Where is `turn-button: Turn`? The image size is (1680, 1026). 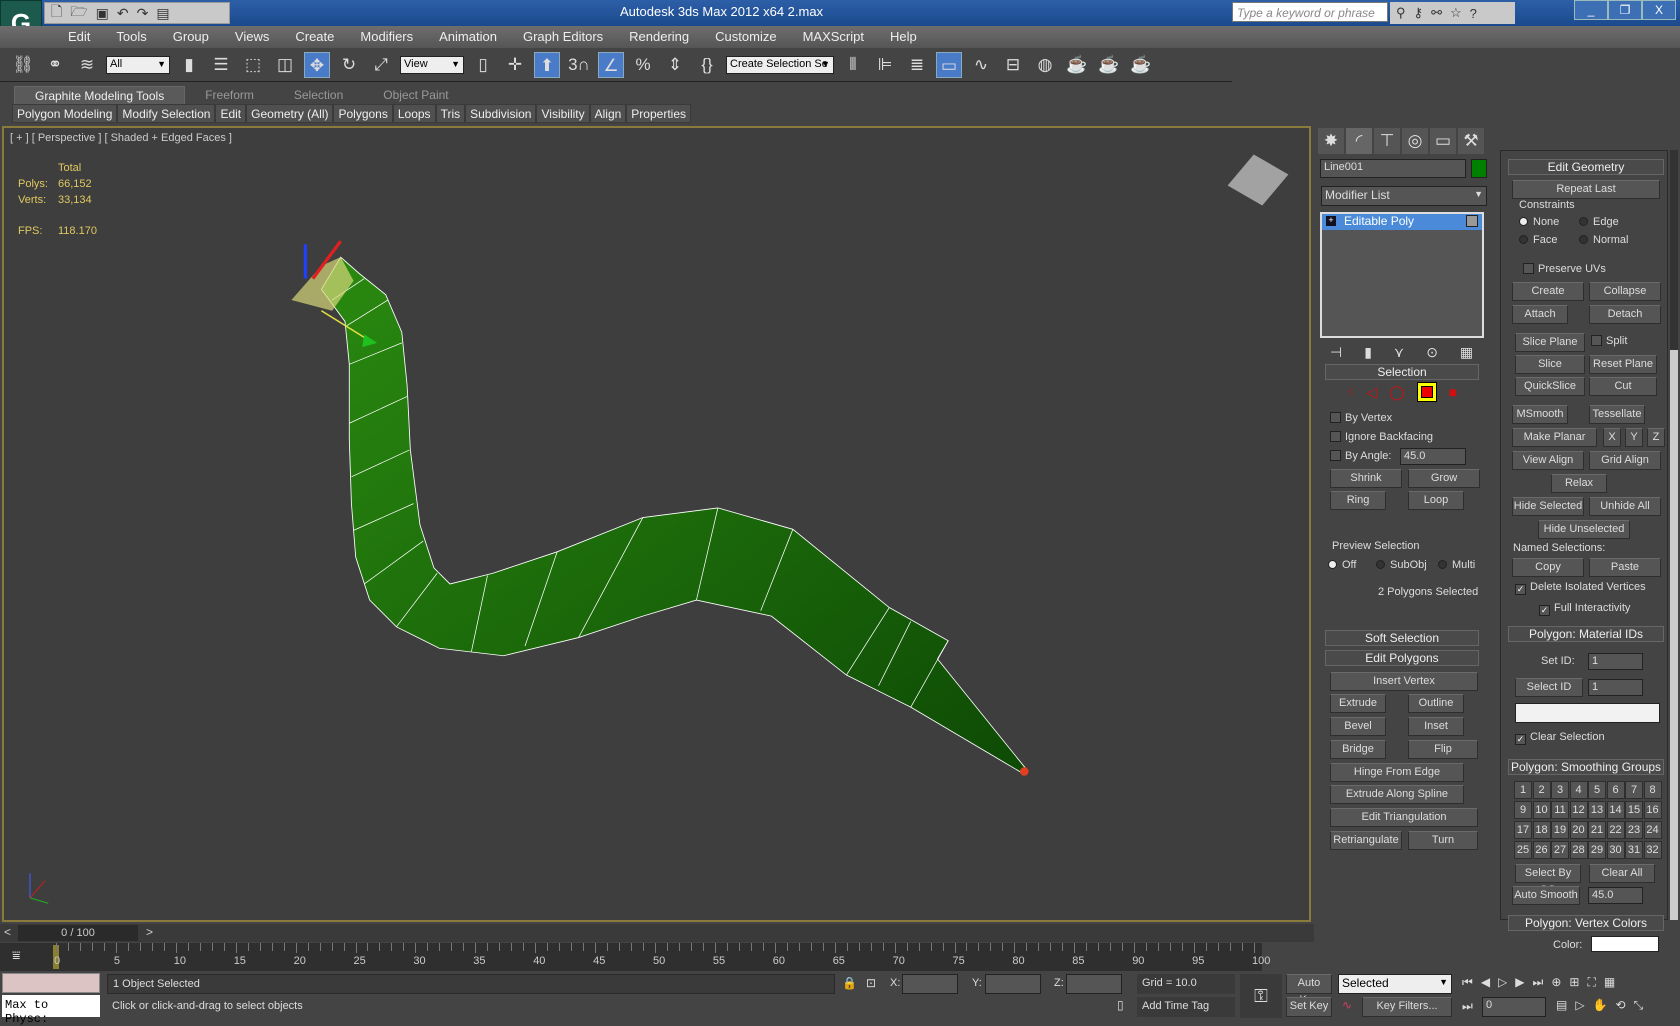
turn-button: Turn is located at coordinates (1443, 840).